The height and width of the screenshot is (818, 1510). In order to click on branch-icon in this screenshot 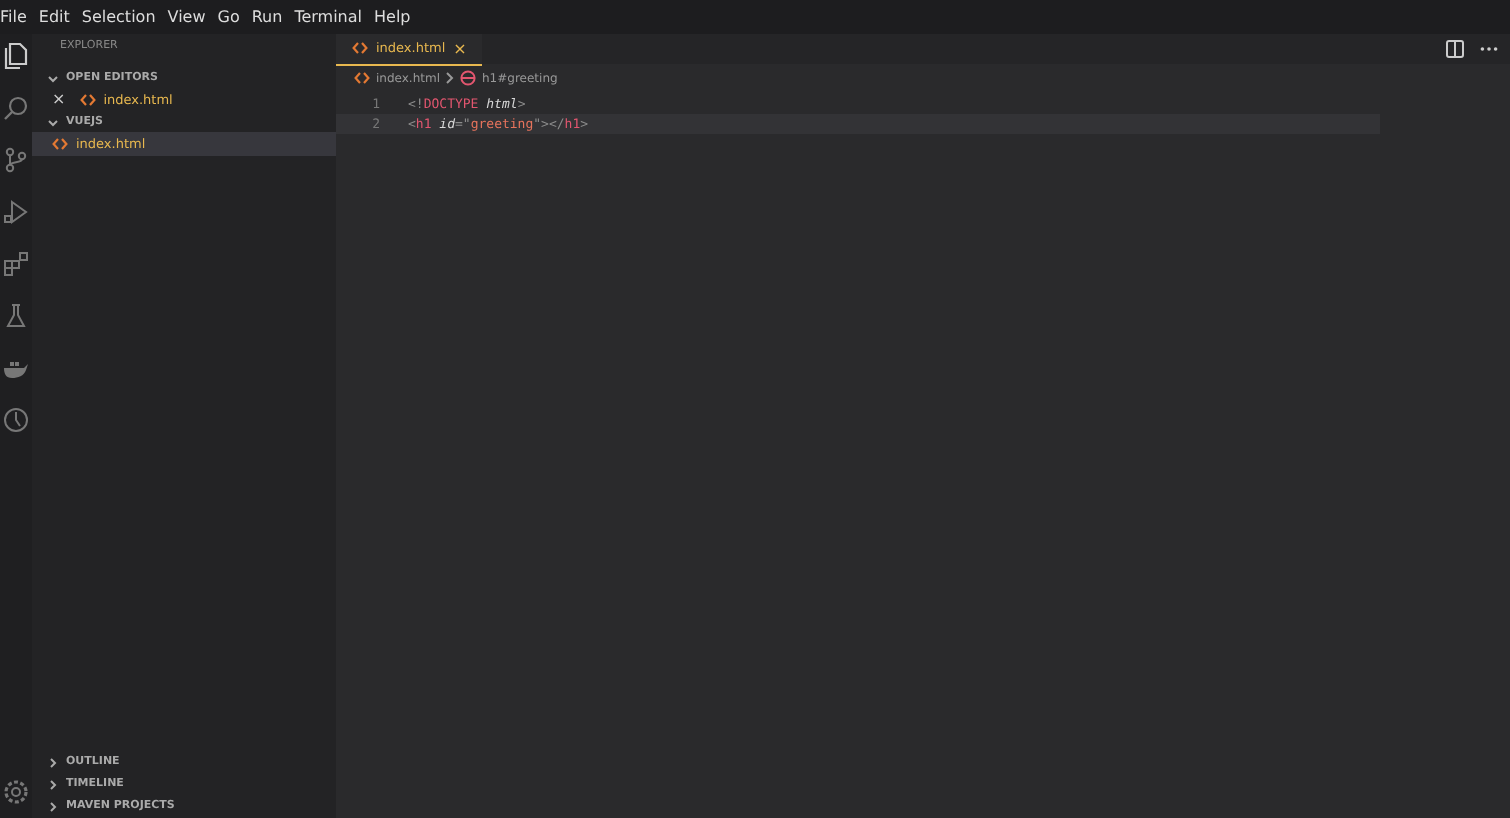, I will do `click(16, 160)`.